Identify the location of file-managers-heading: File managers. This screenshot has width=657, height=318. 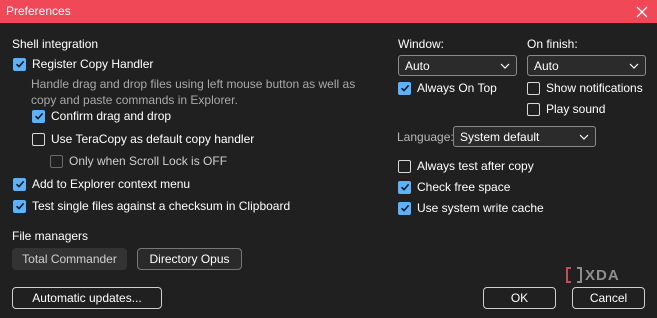
(50, 236).